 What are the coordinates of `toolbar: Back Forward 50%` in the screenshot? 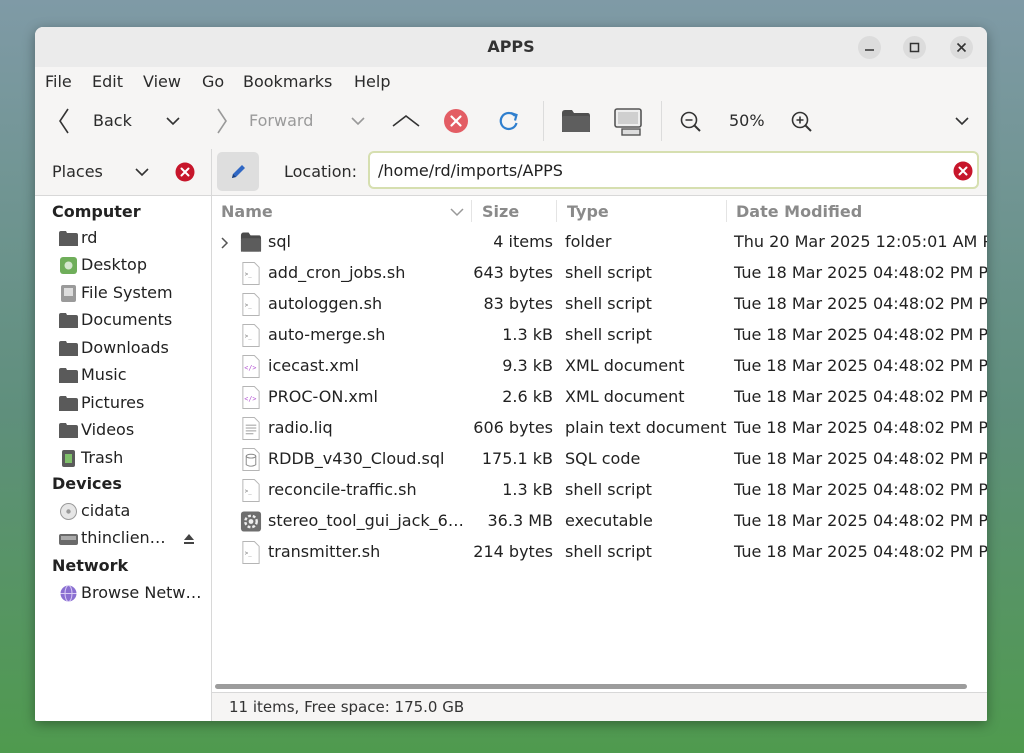 It's located at (511, 122).